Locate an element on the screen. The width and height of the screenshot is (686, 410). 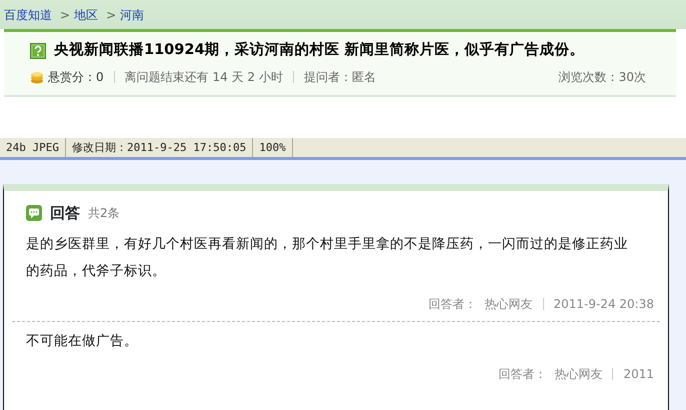
answer-count: 共2条 is located at coordinates (104, 213).